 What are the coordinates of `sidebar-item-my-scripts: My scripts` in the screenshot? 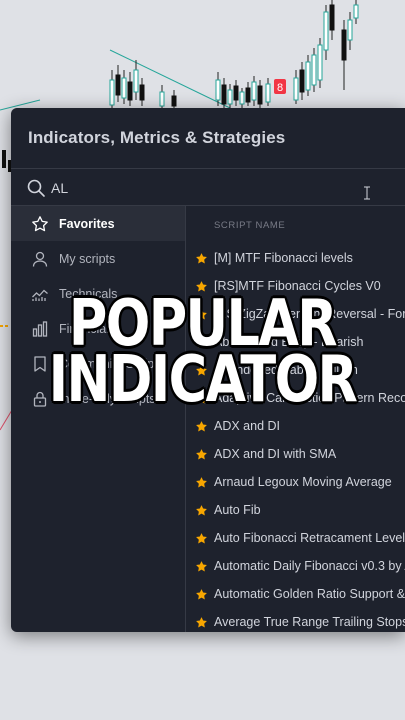 It's located at (98, 258).